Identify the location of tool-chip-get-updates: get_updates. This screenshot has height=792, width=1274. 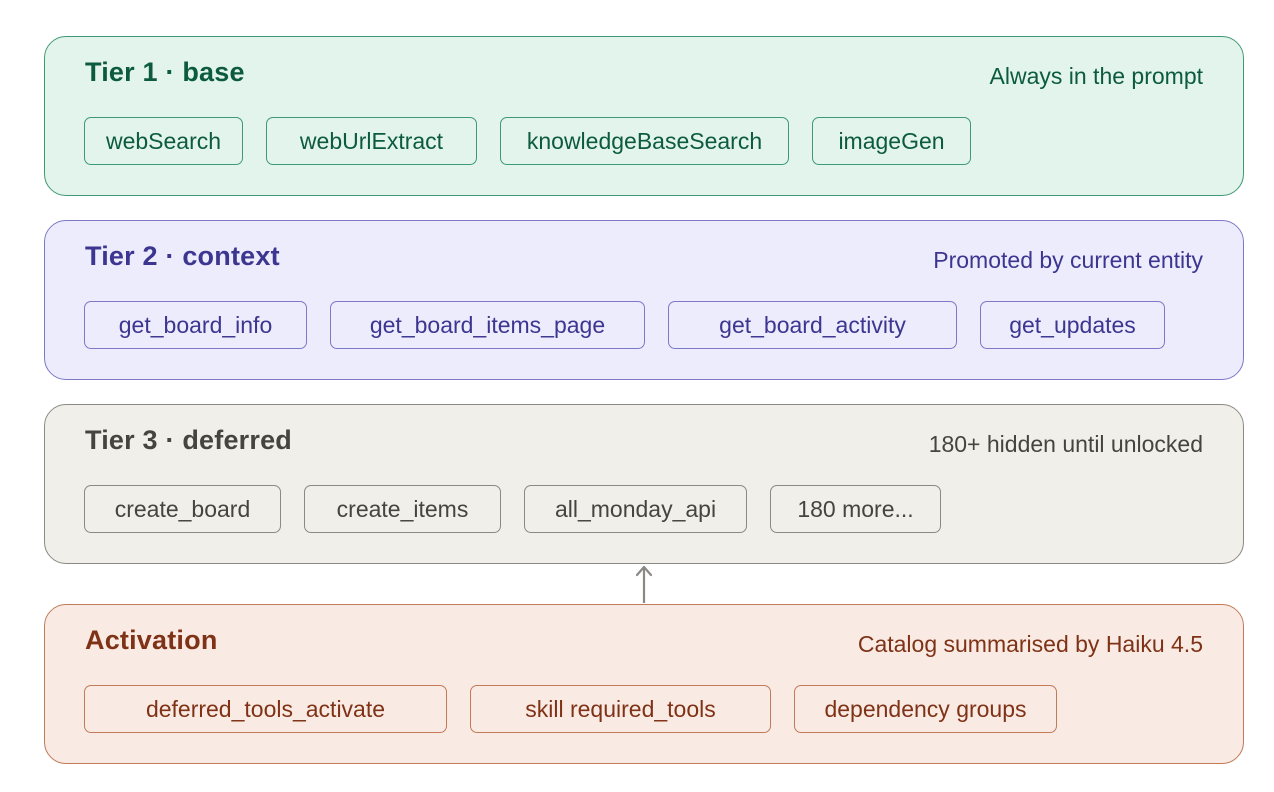
(1072, 325).